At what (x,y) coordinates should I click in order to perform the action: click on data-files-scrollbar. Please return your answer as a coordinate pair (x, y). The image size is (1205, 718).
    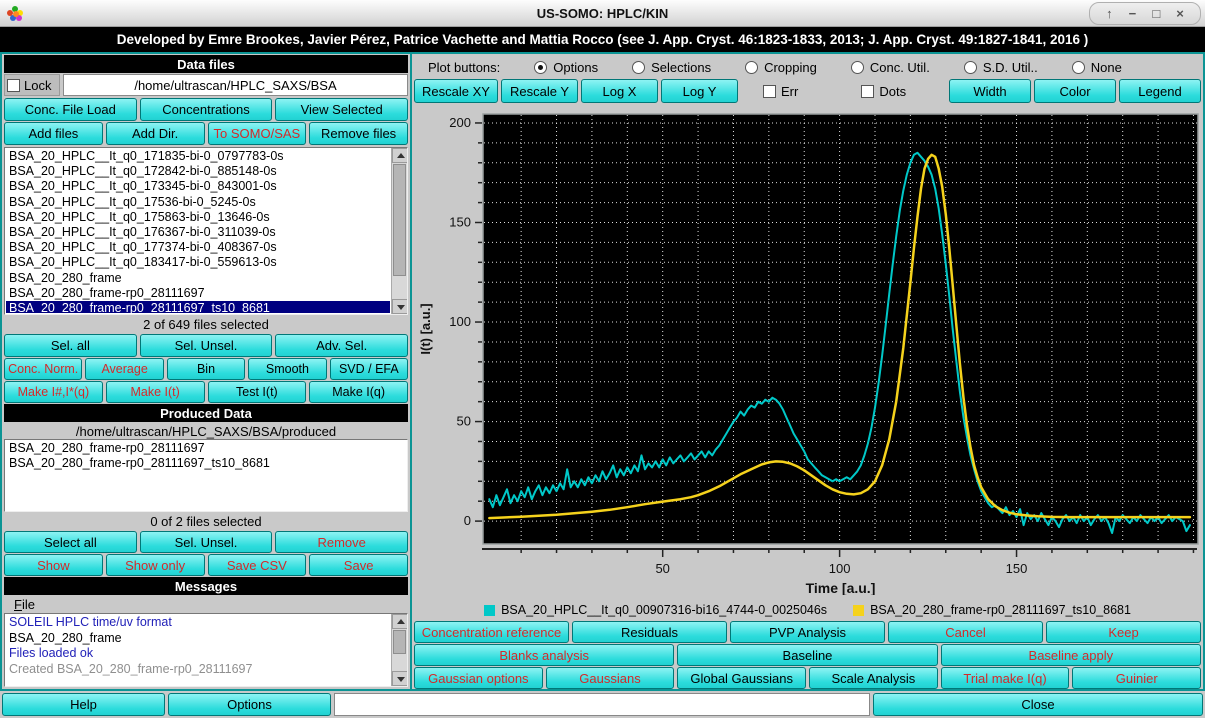
    Looking at the image, I should click on (399, 231).